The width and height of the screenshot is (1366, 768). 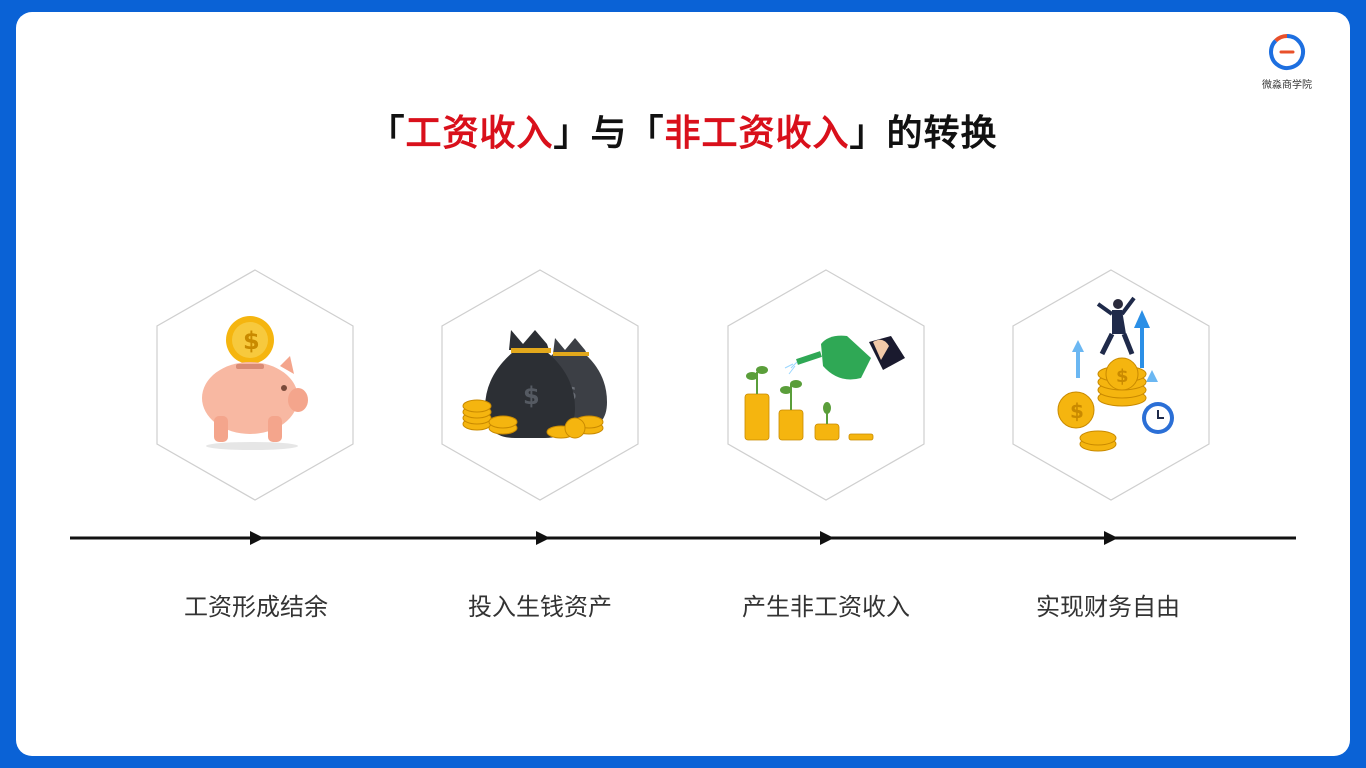 I want to click on financial-freedom-icon: $ $, so click(x=1115, y=374).